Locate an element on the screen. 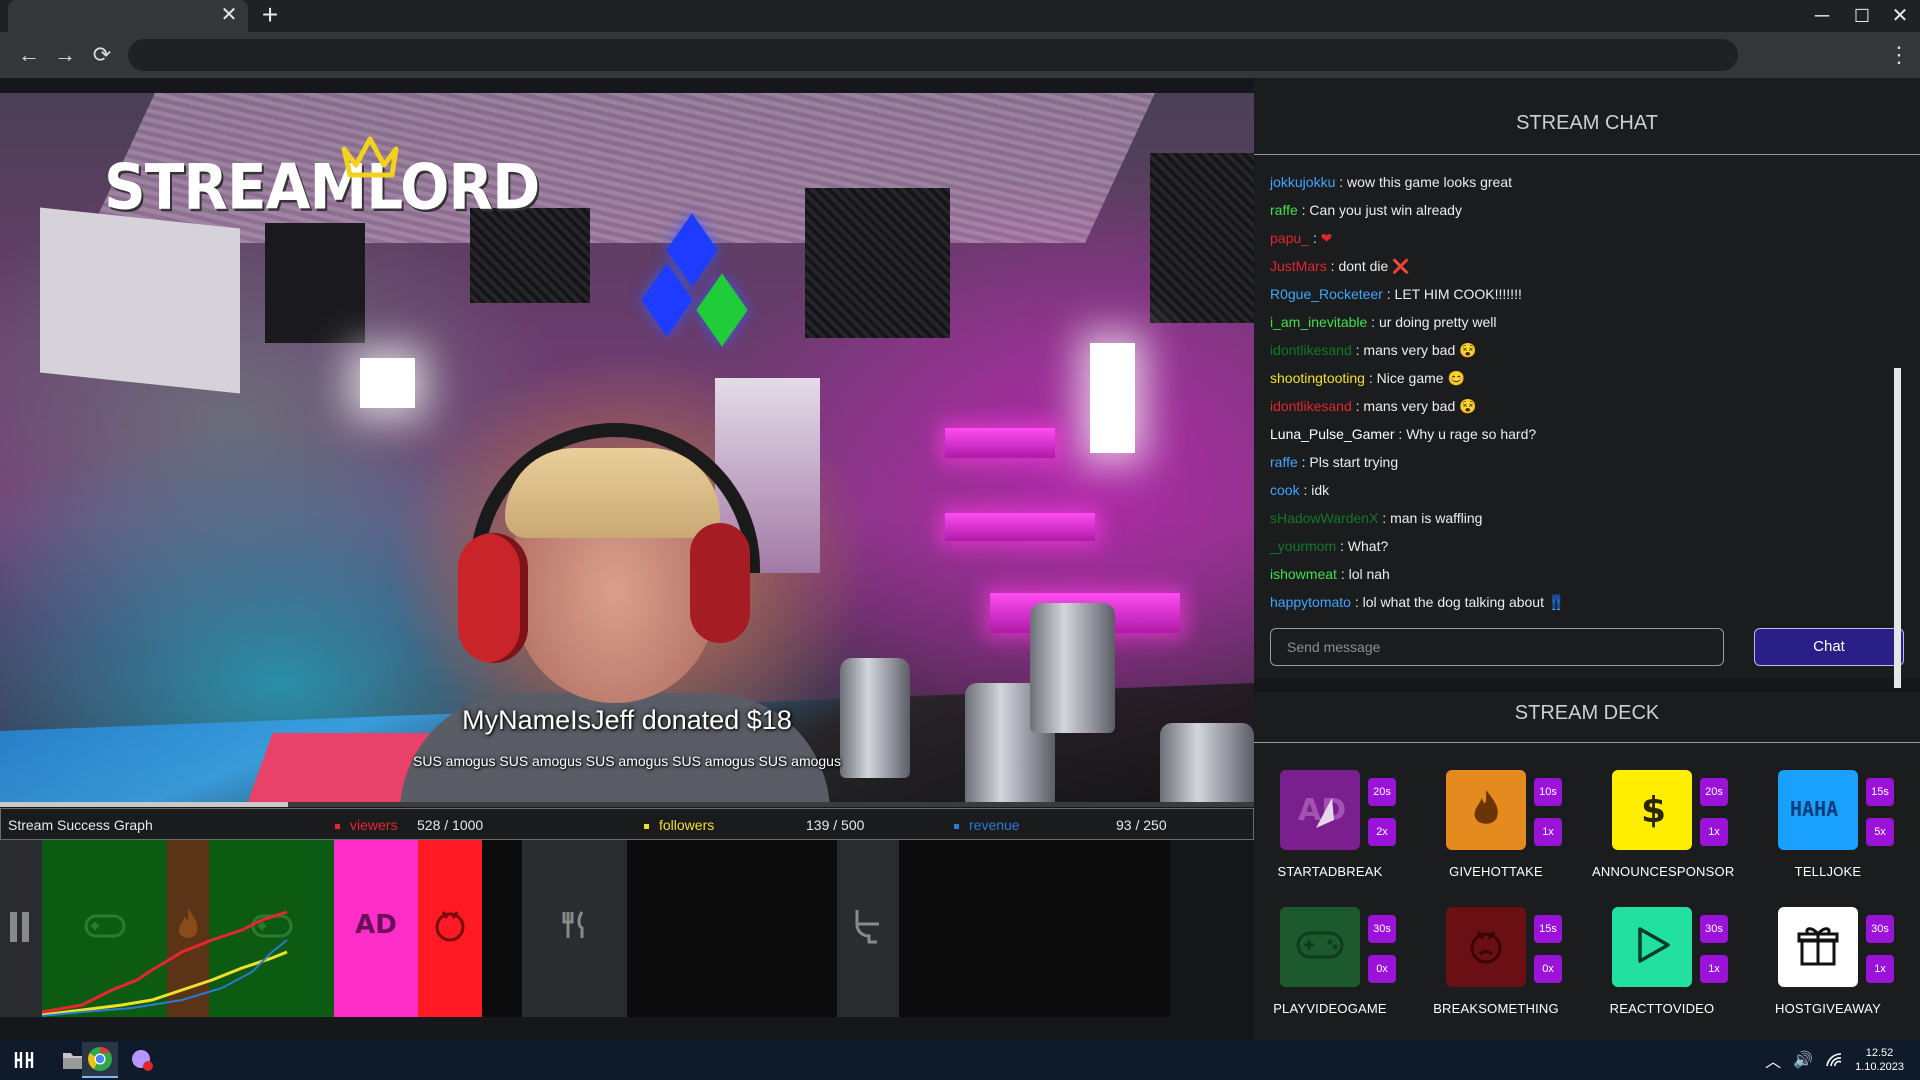  close-tab-icon: ✕ is located at coordinates (229, 15).